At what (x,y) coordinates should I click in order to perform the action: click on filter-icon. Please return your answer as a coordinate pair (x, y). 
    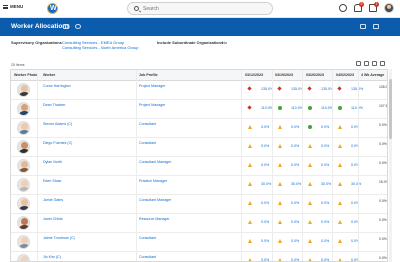
    Looking at the image, I should click on (366, 63).